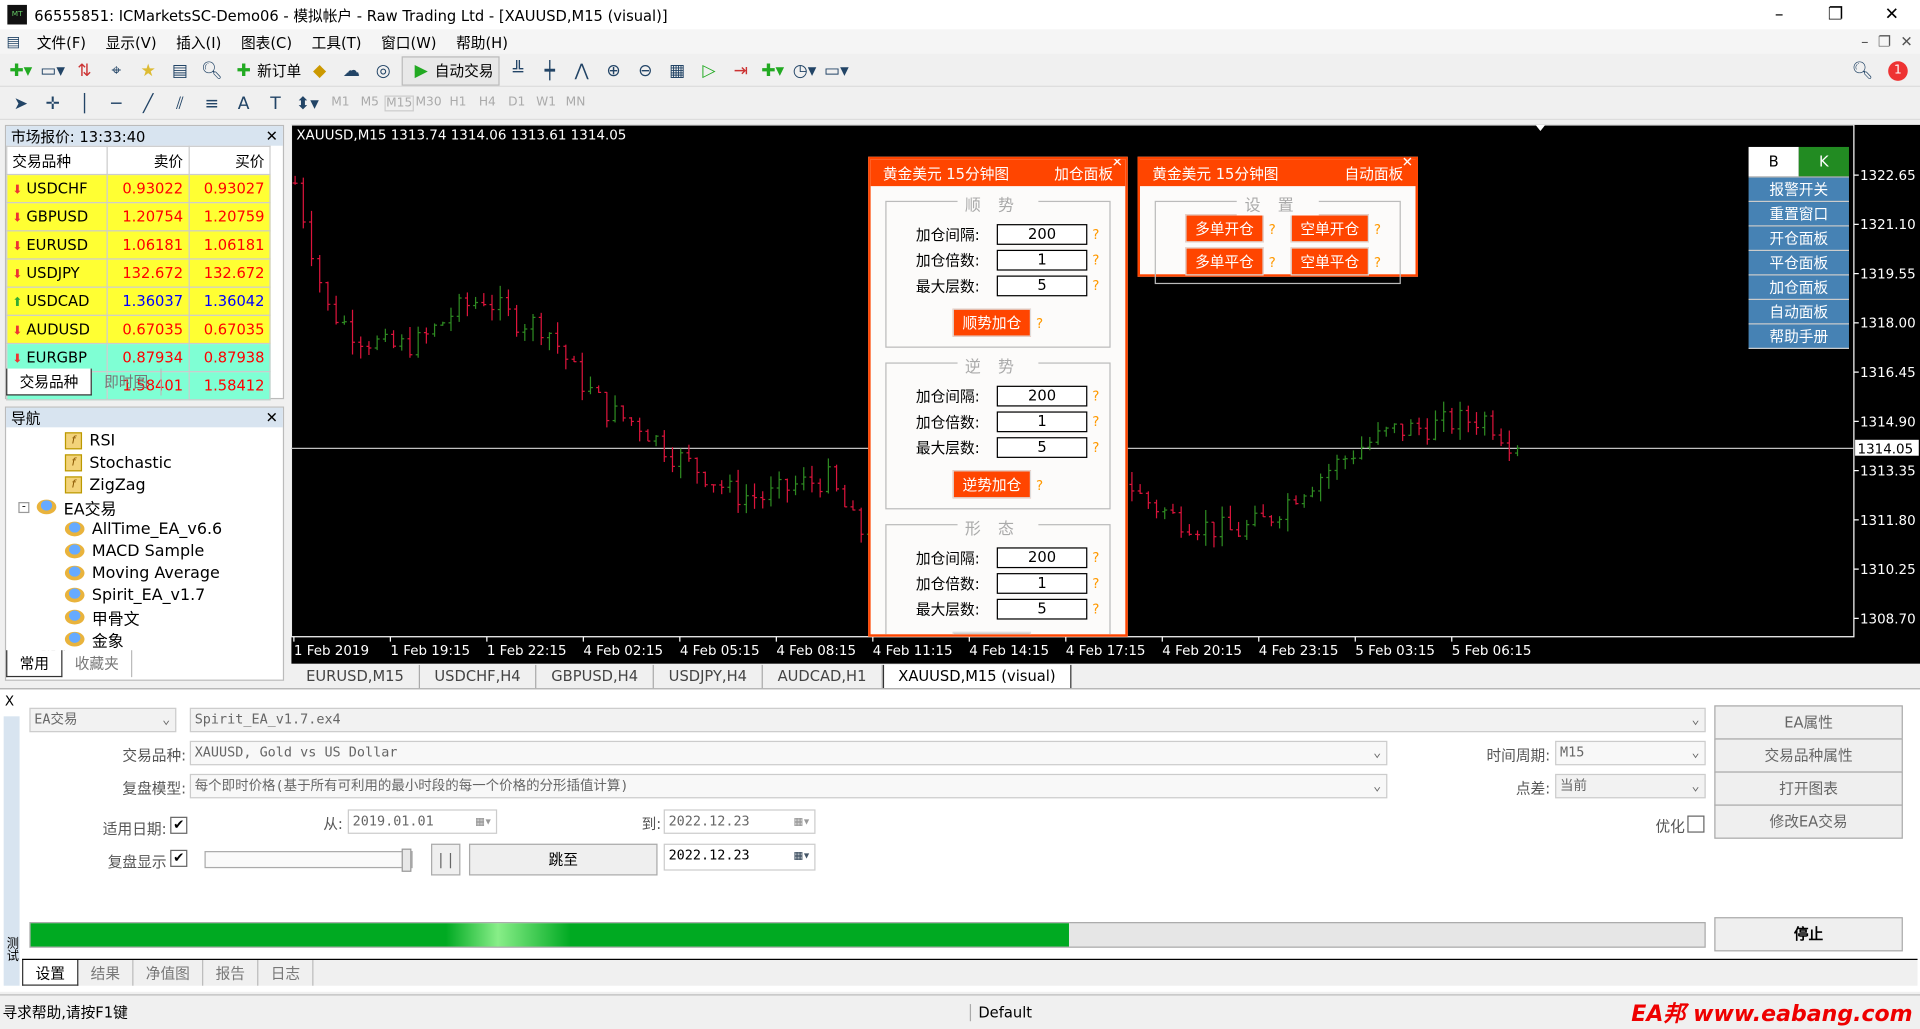  What do you see at coordinates (428, 104) in the screenshot?
I see `timeframe-m30: M30` at bounding box center [428, 104].